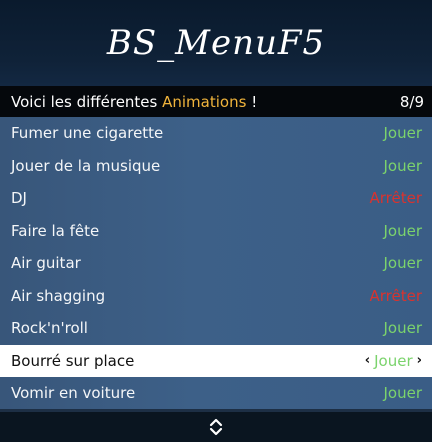  I want to click on menu-footer, so click(216, 427).